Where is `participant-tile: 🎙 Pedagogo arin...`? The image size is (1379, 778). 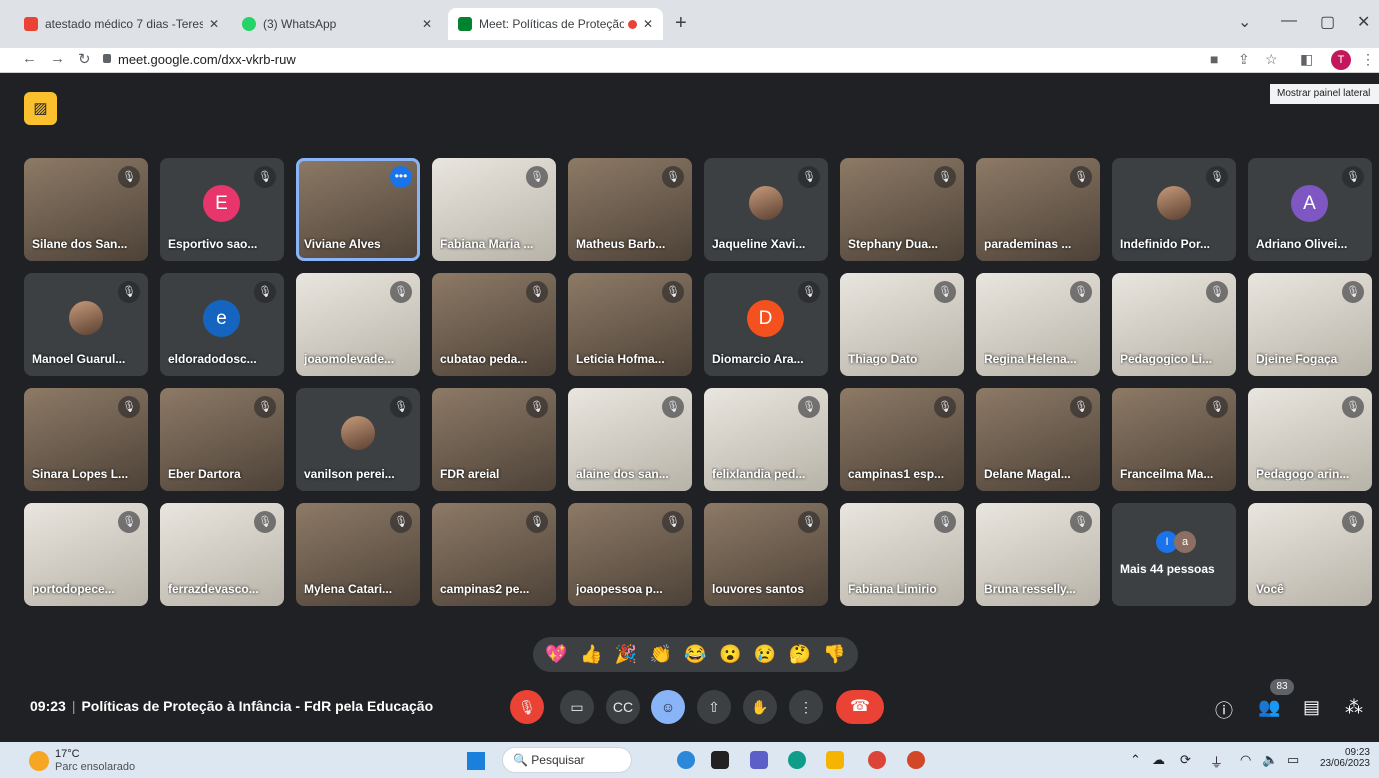
participant-tile: 🎙 Pedagogo arin... is located at coordinates (1310, 439).